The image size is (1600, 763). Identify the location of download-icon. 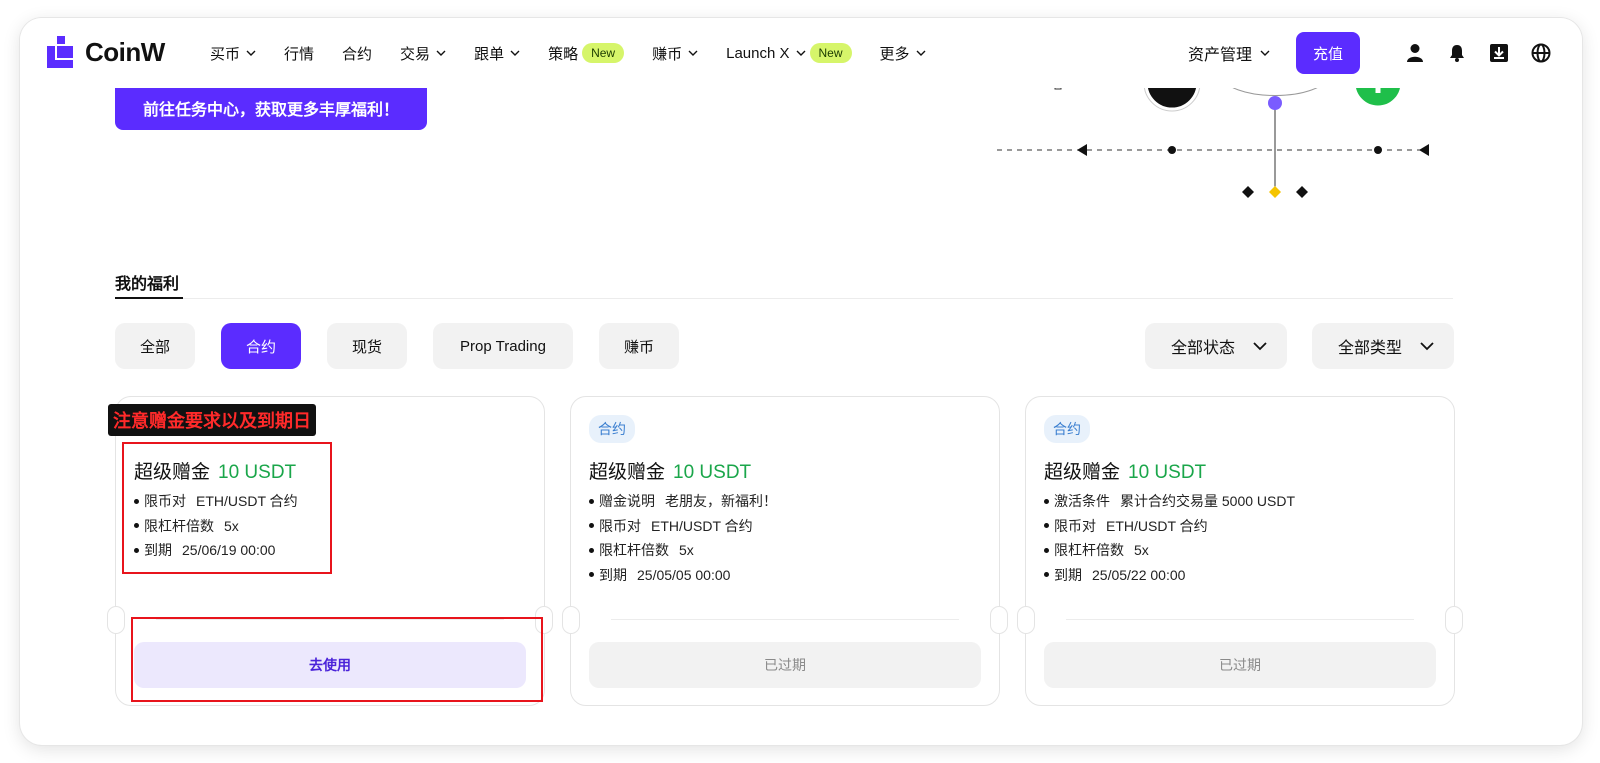
(1499, 53).